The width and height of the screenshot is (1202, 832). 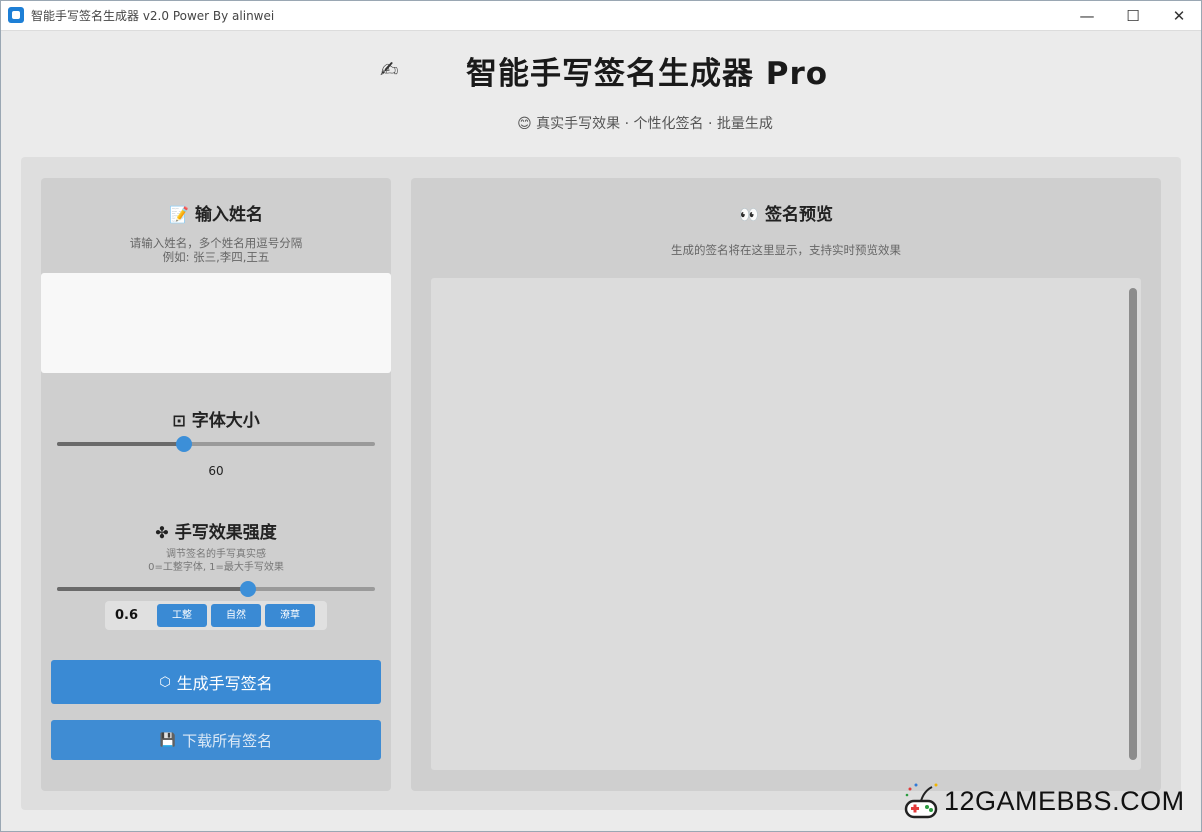 What do you see at coordinates (216, 444) in the screenshot?
I see `font-size-slider` at bounding box center [216, 444].